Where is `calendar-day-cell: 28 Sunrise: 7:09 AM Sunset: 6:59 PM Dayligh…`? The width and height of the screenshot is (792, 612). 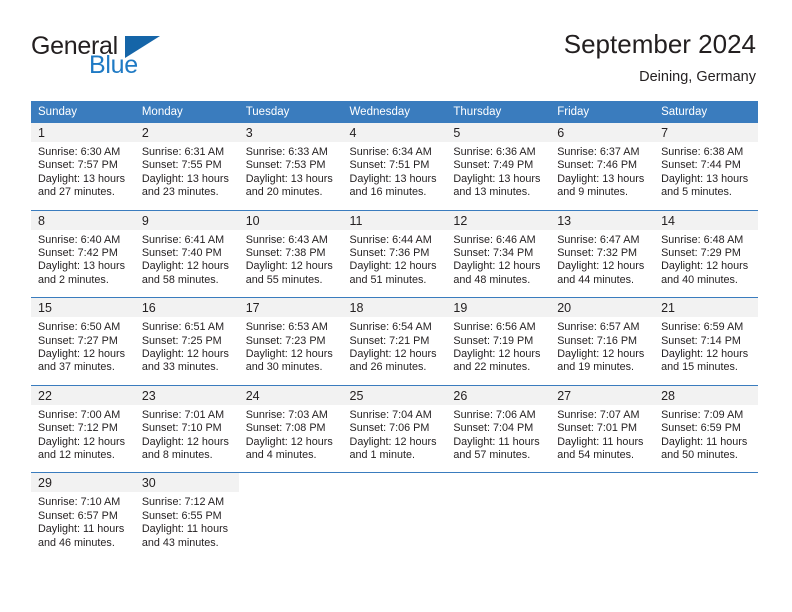 calendar-day-cell: 28 Sunrise: 7:09 AM Sunset: 6:59 PM Dayligh… is located at coordinates (706, 428).